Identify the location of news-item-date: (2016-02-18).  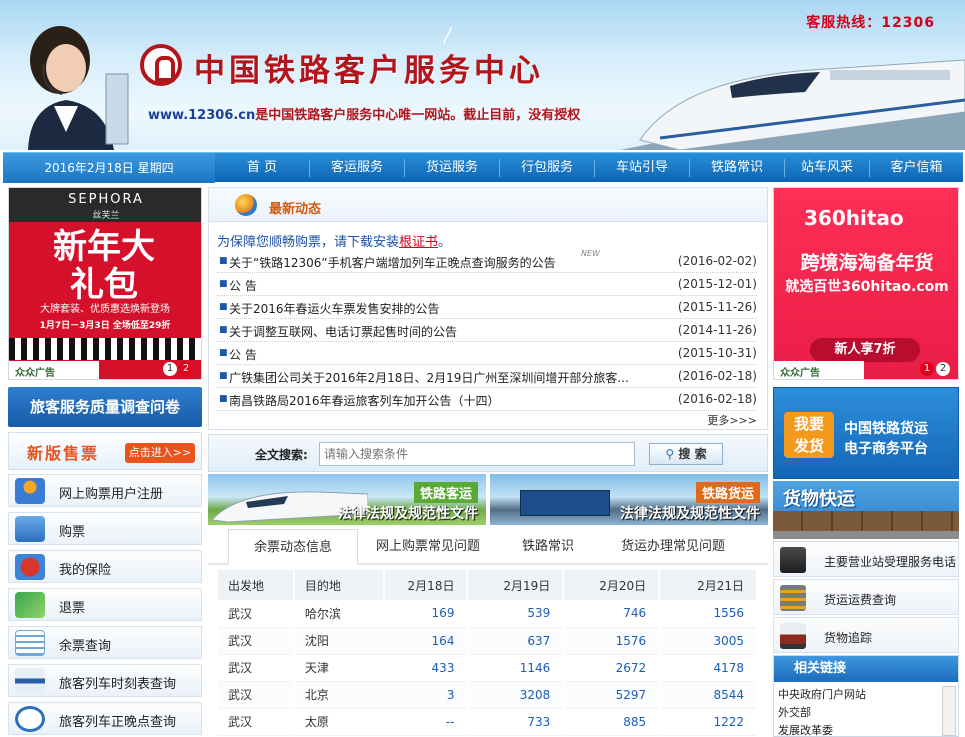
(717, 399).